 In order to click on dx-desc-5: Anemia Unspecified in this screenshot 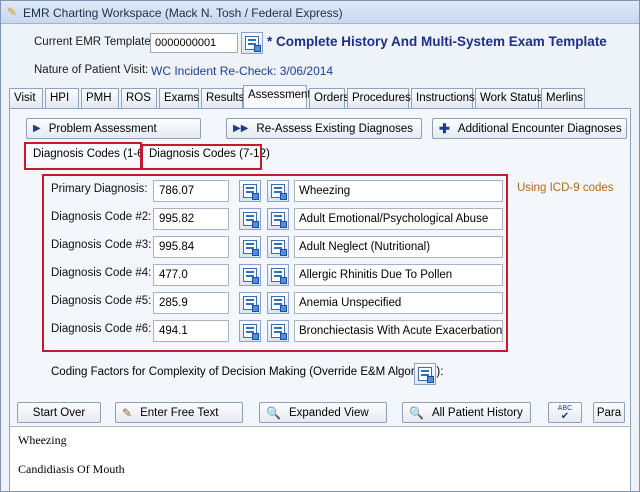, I will do `click(398, 303)`.